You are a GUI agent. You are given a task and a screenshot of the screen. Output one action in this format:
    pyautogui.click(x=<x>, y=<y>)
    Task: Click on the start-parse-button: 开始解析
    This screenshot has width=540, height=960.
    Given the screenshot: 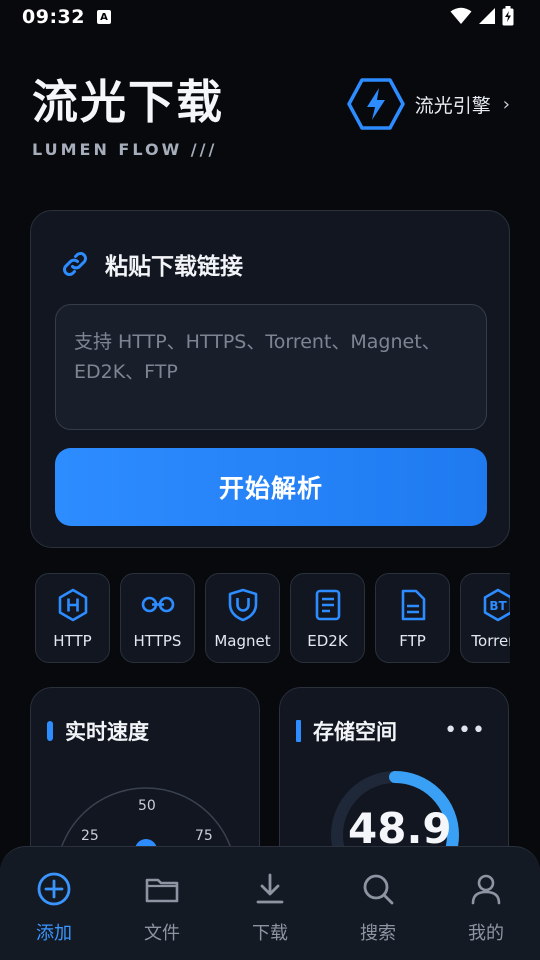 What is the action you would take?
    pyautogui.click(x=271, y=487)
    